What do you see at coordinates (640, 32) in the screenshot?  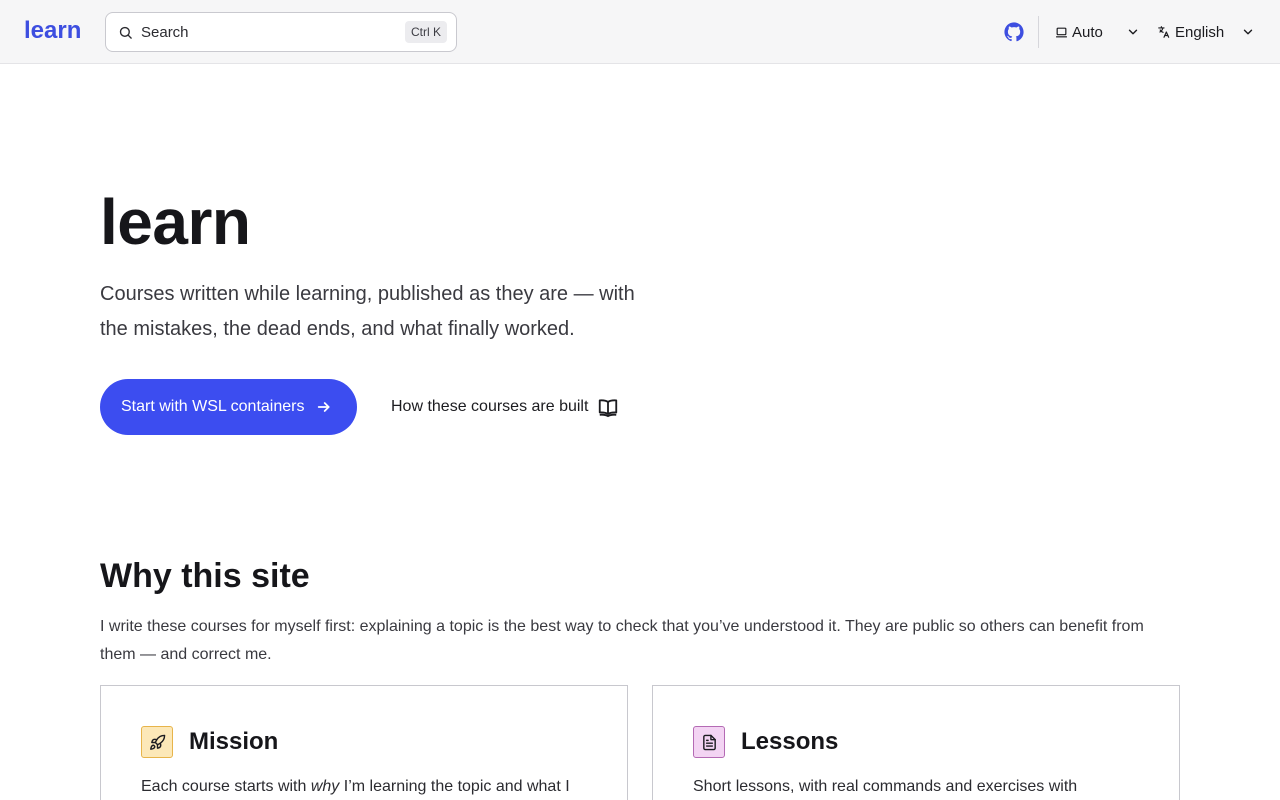 I see `top-navbar: learn Search Ctrl K Auto English` at bounding box center [640, 32].